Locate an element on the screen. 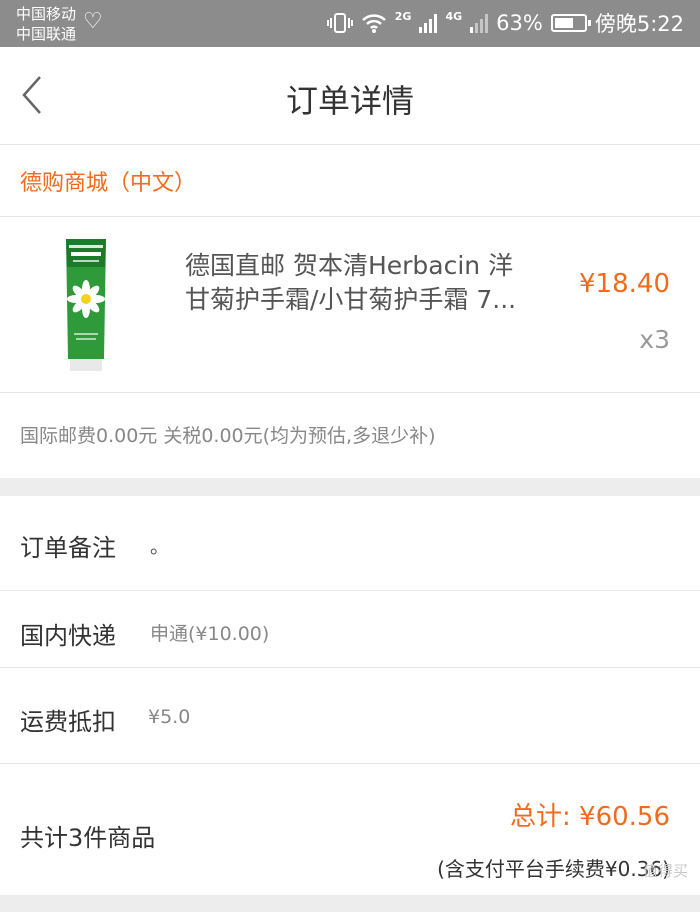 Image resolution: width=700 pixels, height=912 pixels. delivery-value: 申通(¥10.00) is located at coordinates (210, 634).